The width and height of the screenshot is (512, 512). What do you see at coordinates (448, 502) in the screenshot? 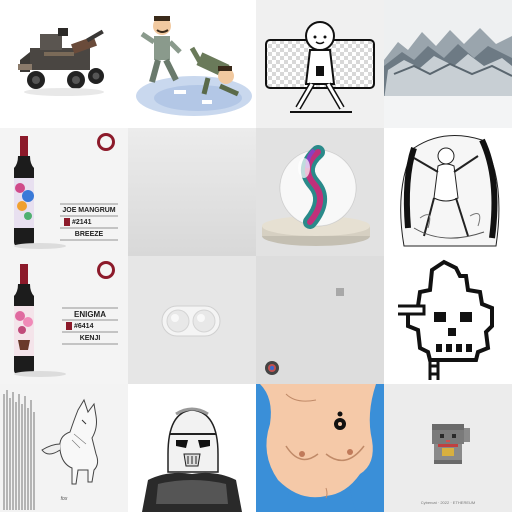
I see `cat-caption: Cybercat · 2022 · ETHEREUM` at bounding box center [448, 502].